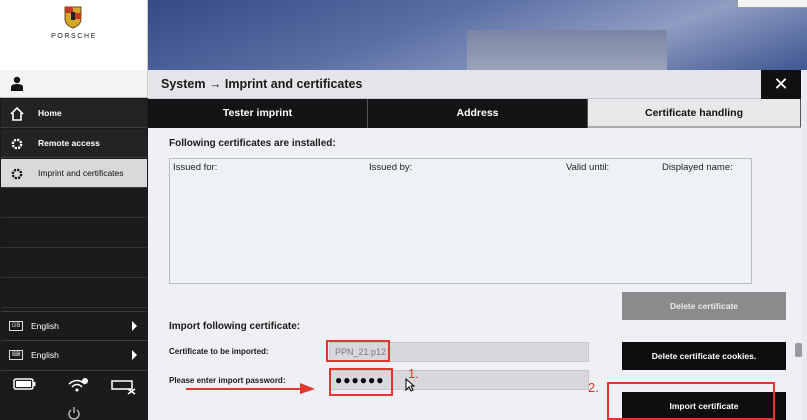 The width and height of the screenshot is (807, 420). I want to click on cert-file-label: Certificate to be imported:, so click(219, 351).